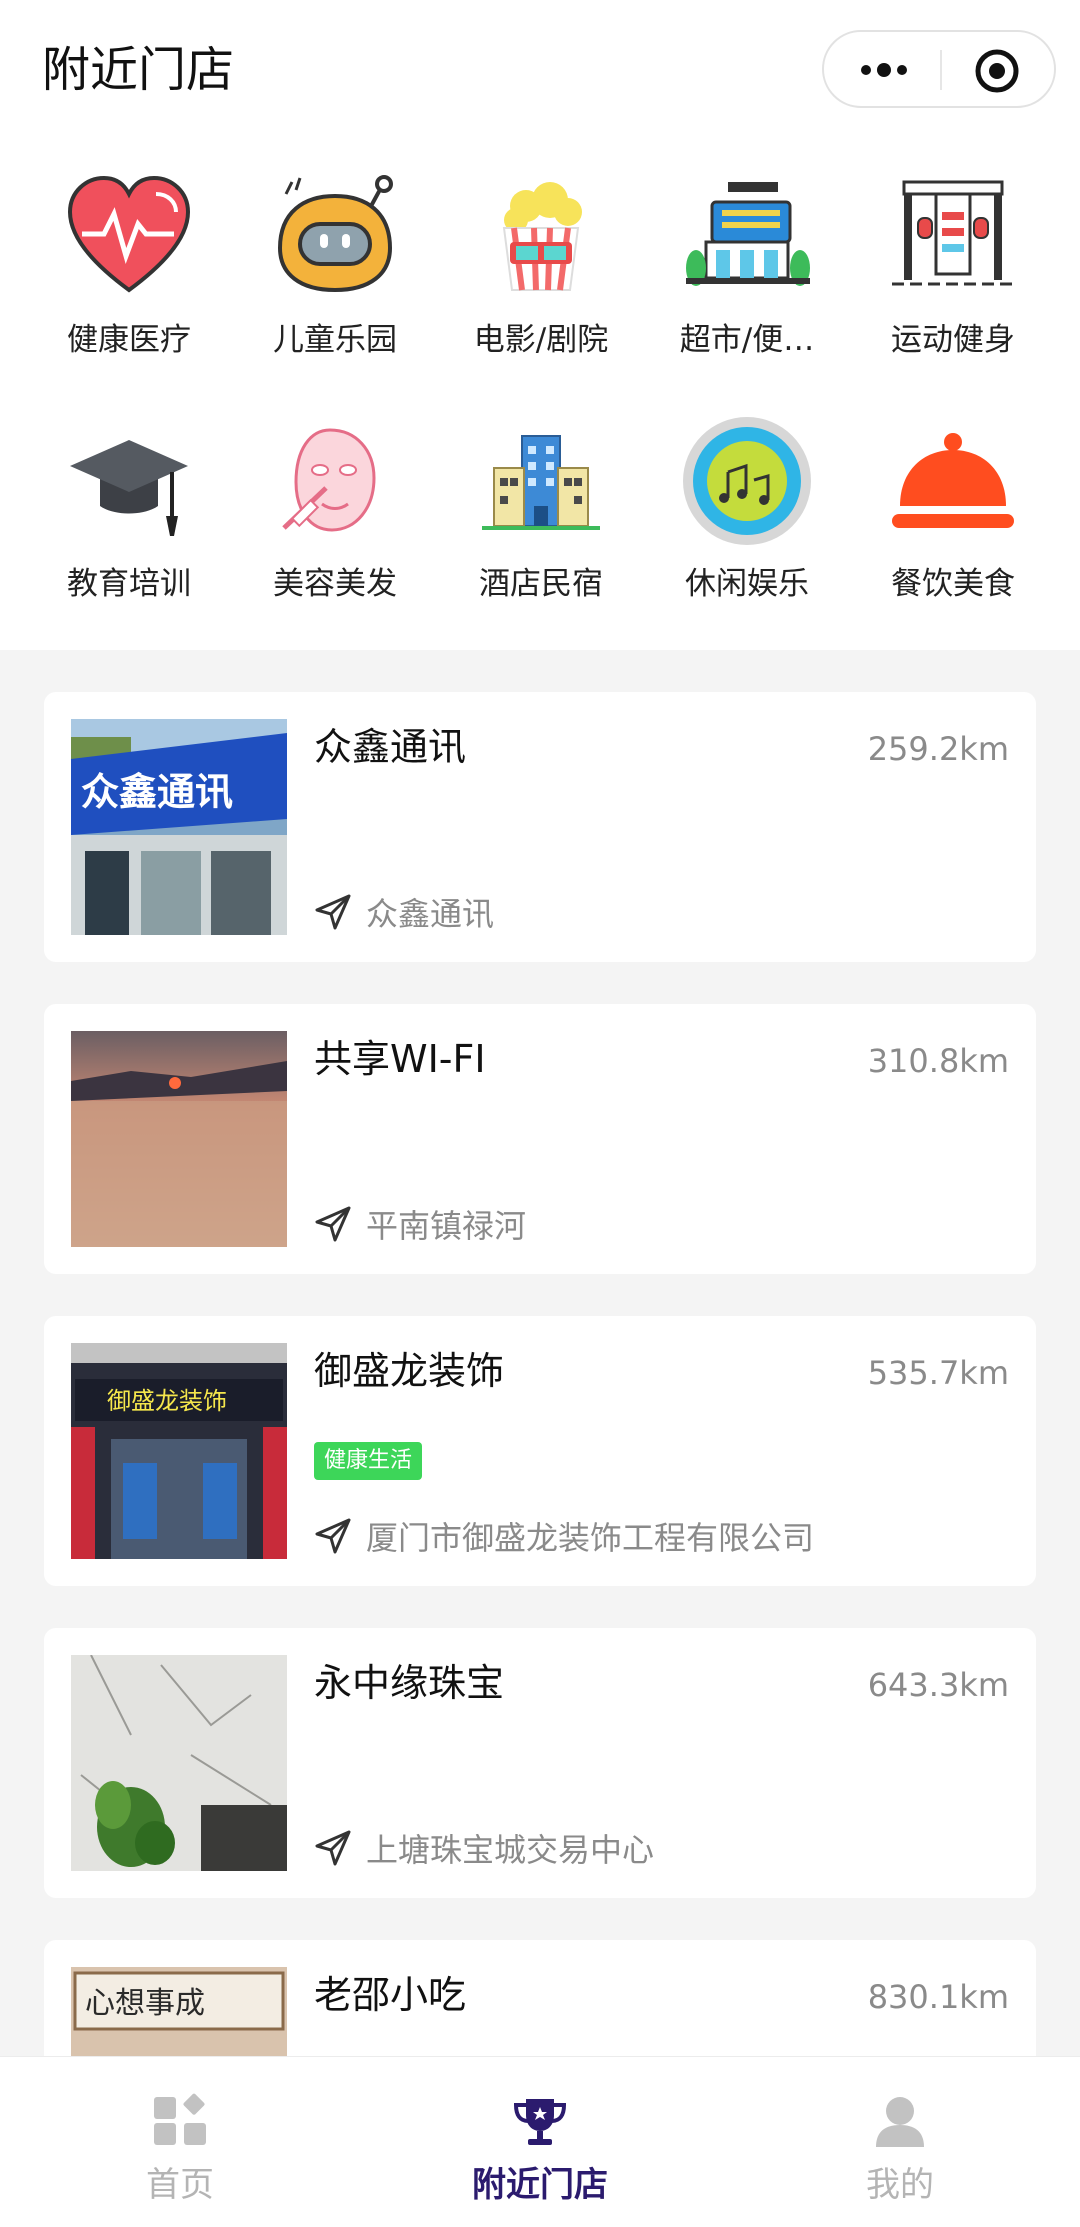 The width and height of the screenshot is (1080, 2227). What do you see at coordinates (747, 481) in the screenshot?
I see `music-disc-icon` at bounding box center [747, 481].